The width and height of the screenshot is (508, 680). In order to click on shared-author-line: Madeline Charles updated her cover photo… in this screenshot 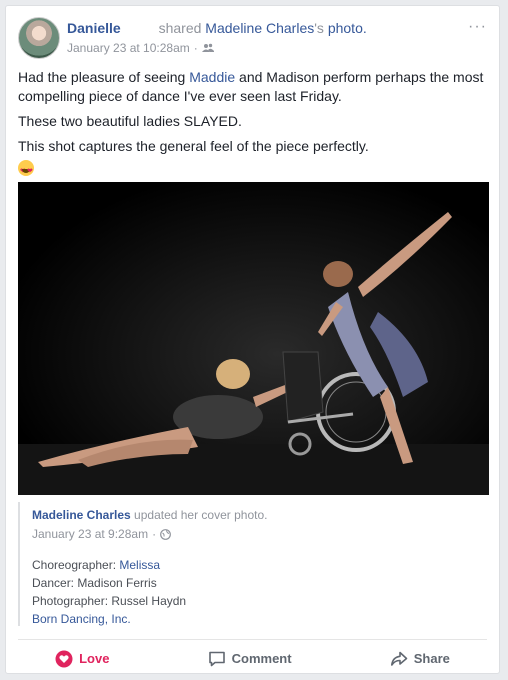, I will do `click(150, 515)`.